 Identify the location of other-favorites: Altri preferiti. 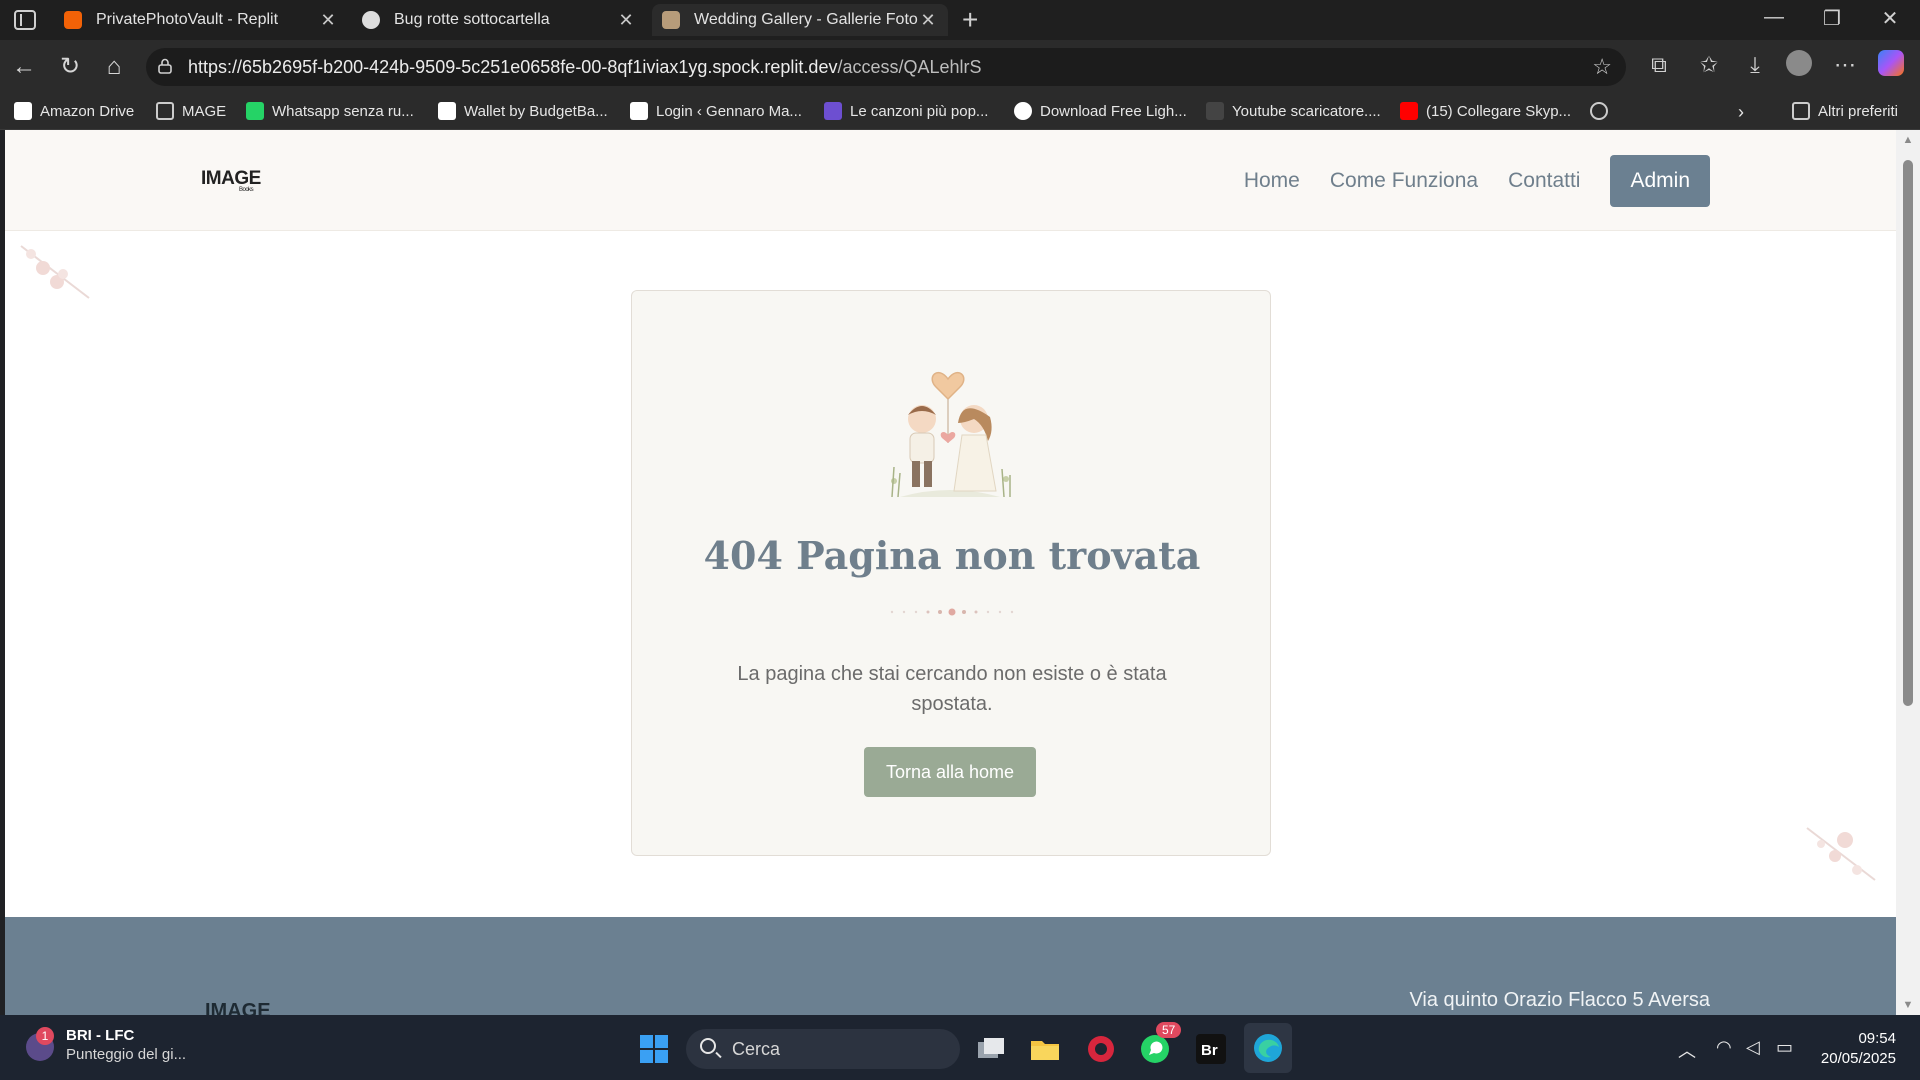
(1845, 111).